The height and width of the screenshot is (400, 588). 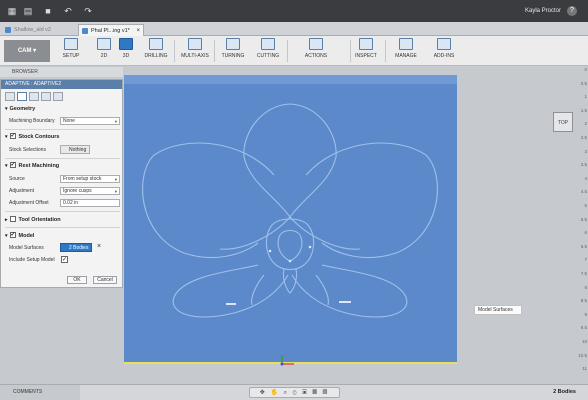 What do you see at coordinates (294, 29) in the screenshot?
I see `document-tab-bar: Shallow_ald v2 Phal Pl...ing v1* ×` at bounding box center [294, 29].